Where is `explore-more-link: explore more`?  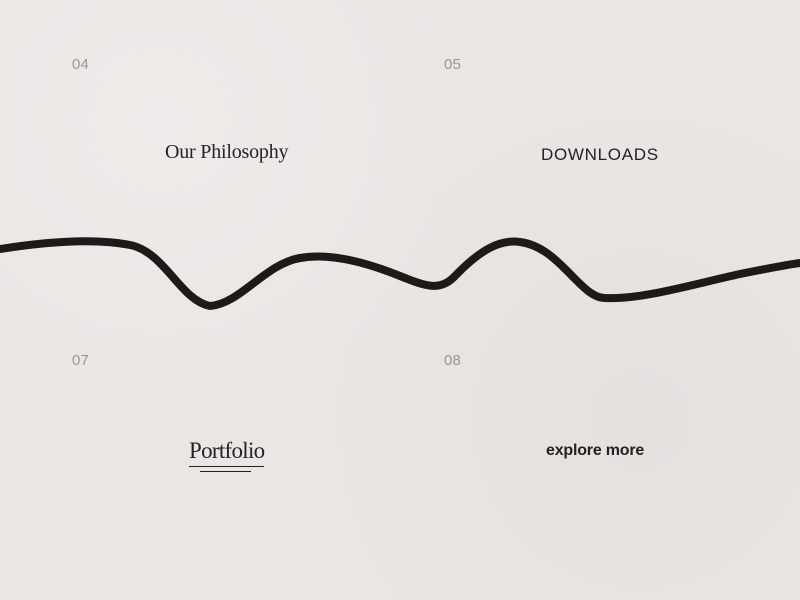 explore-more-link: explore more is located at coordinates (595, 451).